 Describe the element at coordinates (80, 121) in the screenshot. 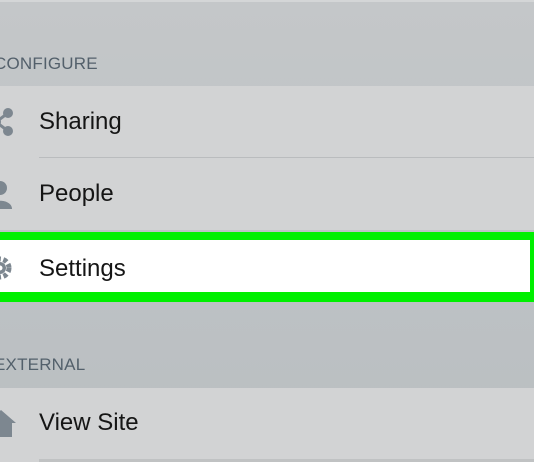

I see `menu-item-sharing-label: Sharing` at that location.